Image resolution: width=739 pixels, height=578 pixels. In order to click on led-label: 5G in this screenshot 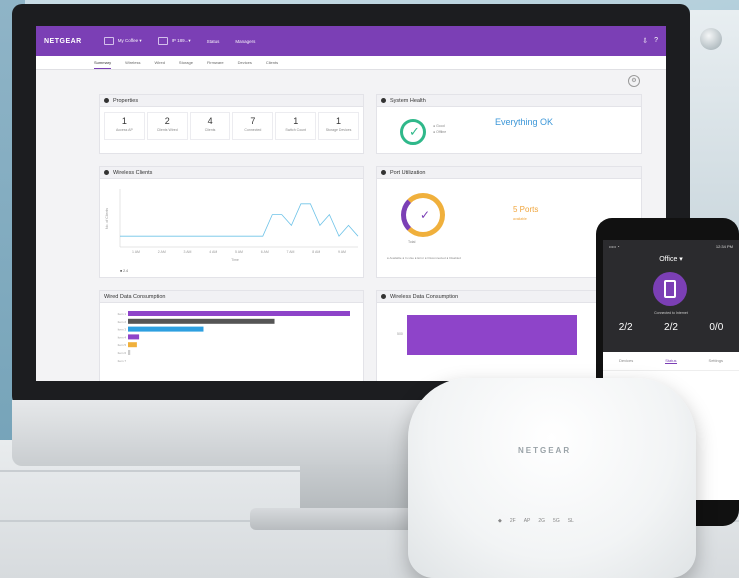, I will do `click(556, 521)`.